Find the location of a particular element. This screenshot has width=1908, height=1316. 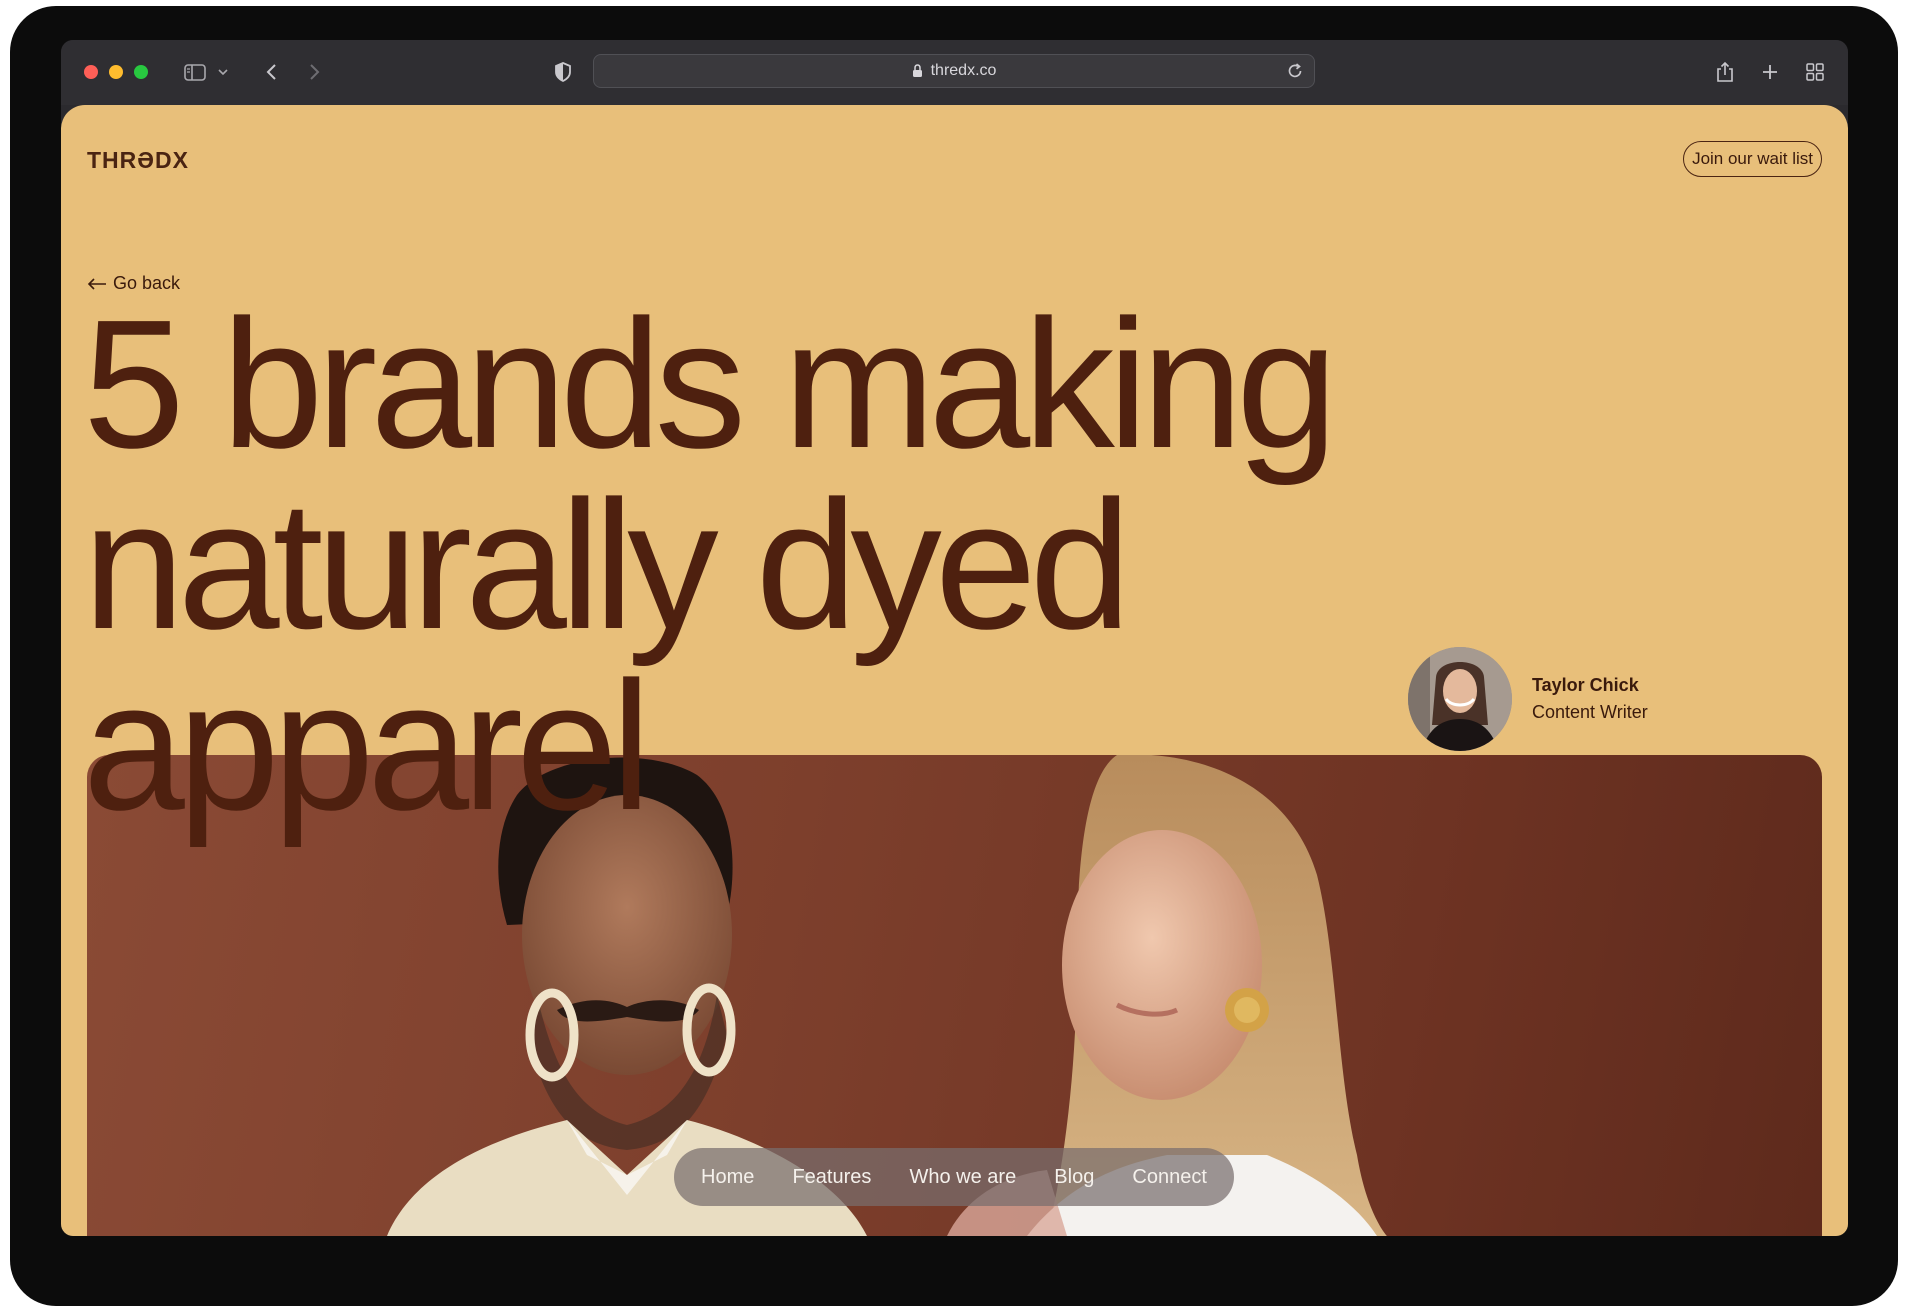

browser-toolbar: thredx.co is located at coordinates (954, 72).